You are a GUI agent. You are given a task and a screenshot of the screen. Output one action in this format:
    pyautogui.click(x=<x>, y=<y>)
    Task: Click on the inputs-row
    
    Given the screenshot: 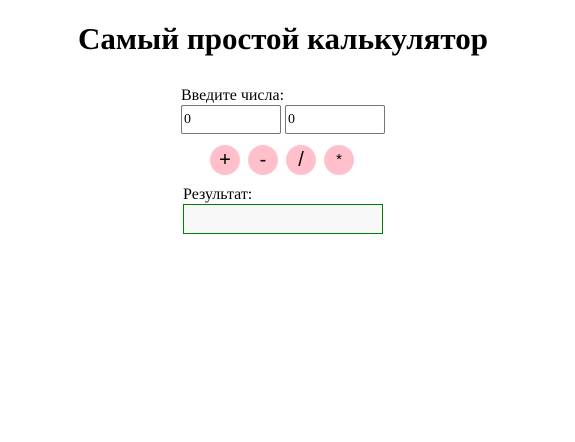 What is the action you would take?
    pyautogui.click(x=286, y=119)
    